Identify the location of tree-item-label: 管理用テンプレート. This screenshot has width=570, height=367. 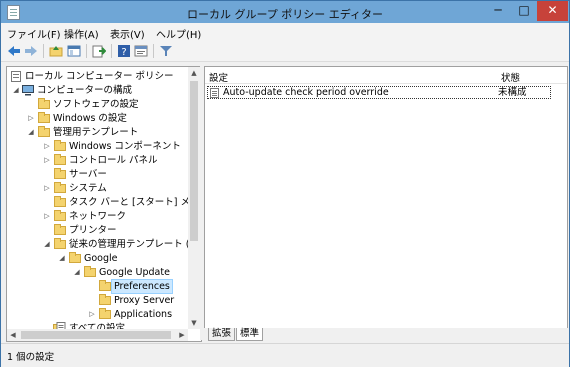
(96, 132).